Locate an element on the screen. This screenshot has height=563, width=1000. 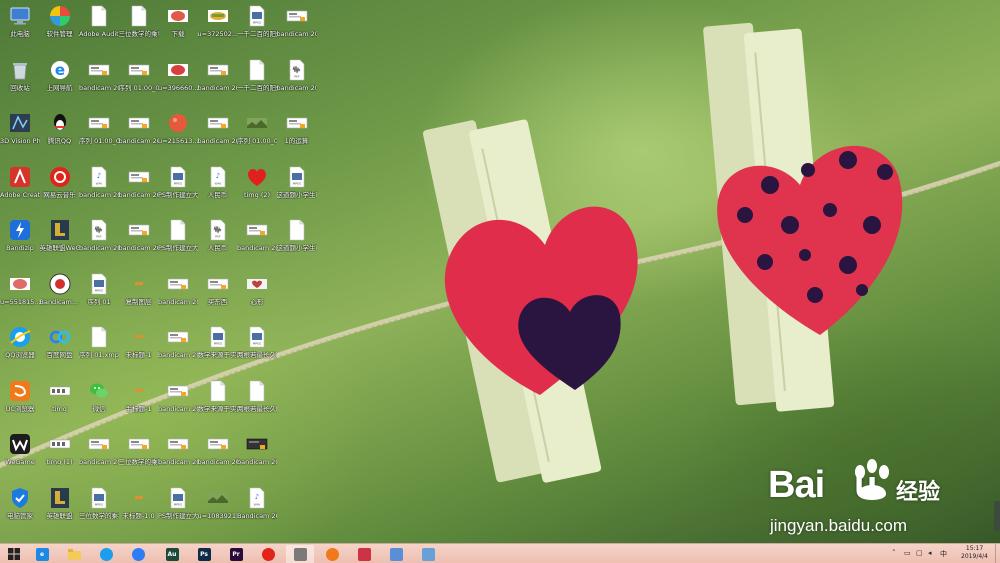
tray-language-indicator: 中 is located at coordinates (943, 554).